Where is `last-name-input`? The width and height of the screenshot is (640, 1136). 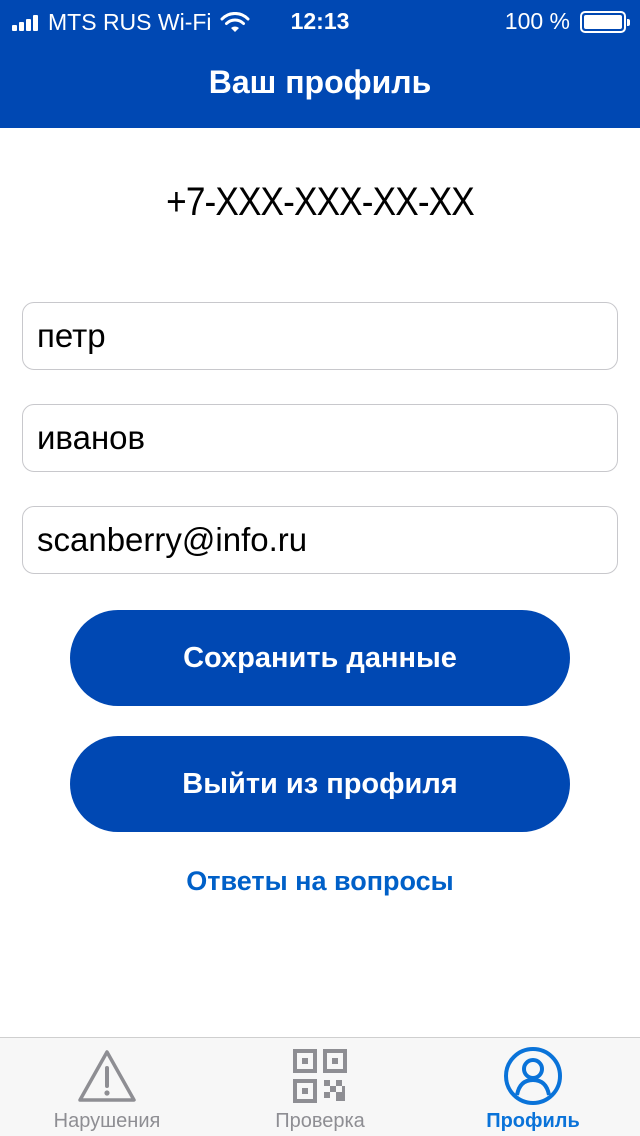 last-name-input is located at coordinates (320, 438).